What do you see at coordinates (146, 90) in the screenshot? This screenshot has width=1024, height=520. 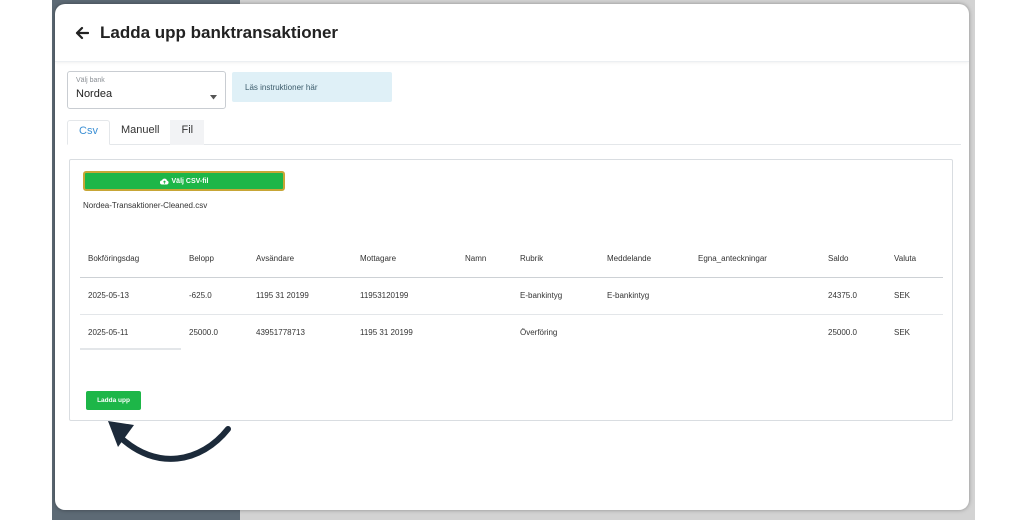 I see `bank-select: Välj bank Nordea` at bounding box center [146, 90].